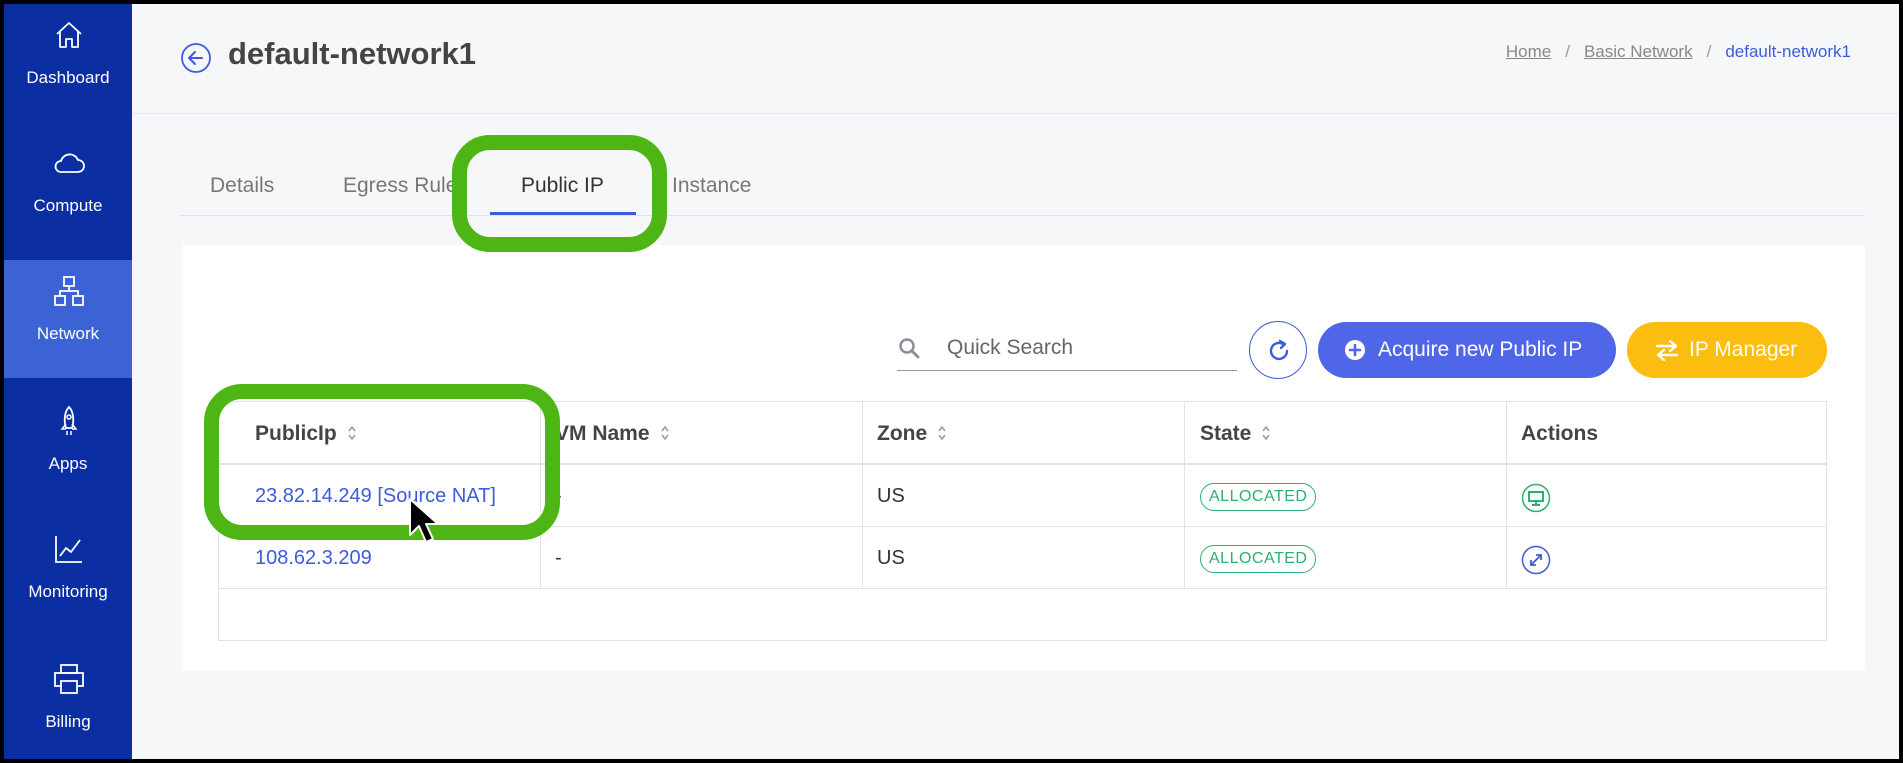  What do you see at coordinates (68, 577) in the screenshot?
I see `sidebar-item-monitoring: Monitoring` at bounding box center [68, 577].